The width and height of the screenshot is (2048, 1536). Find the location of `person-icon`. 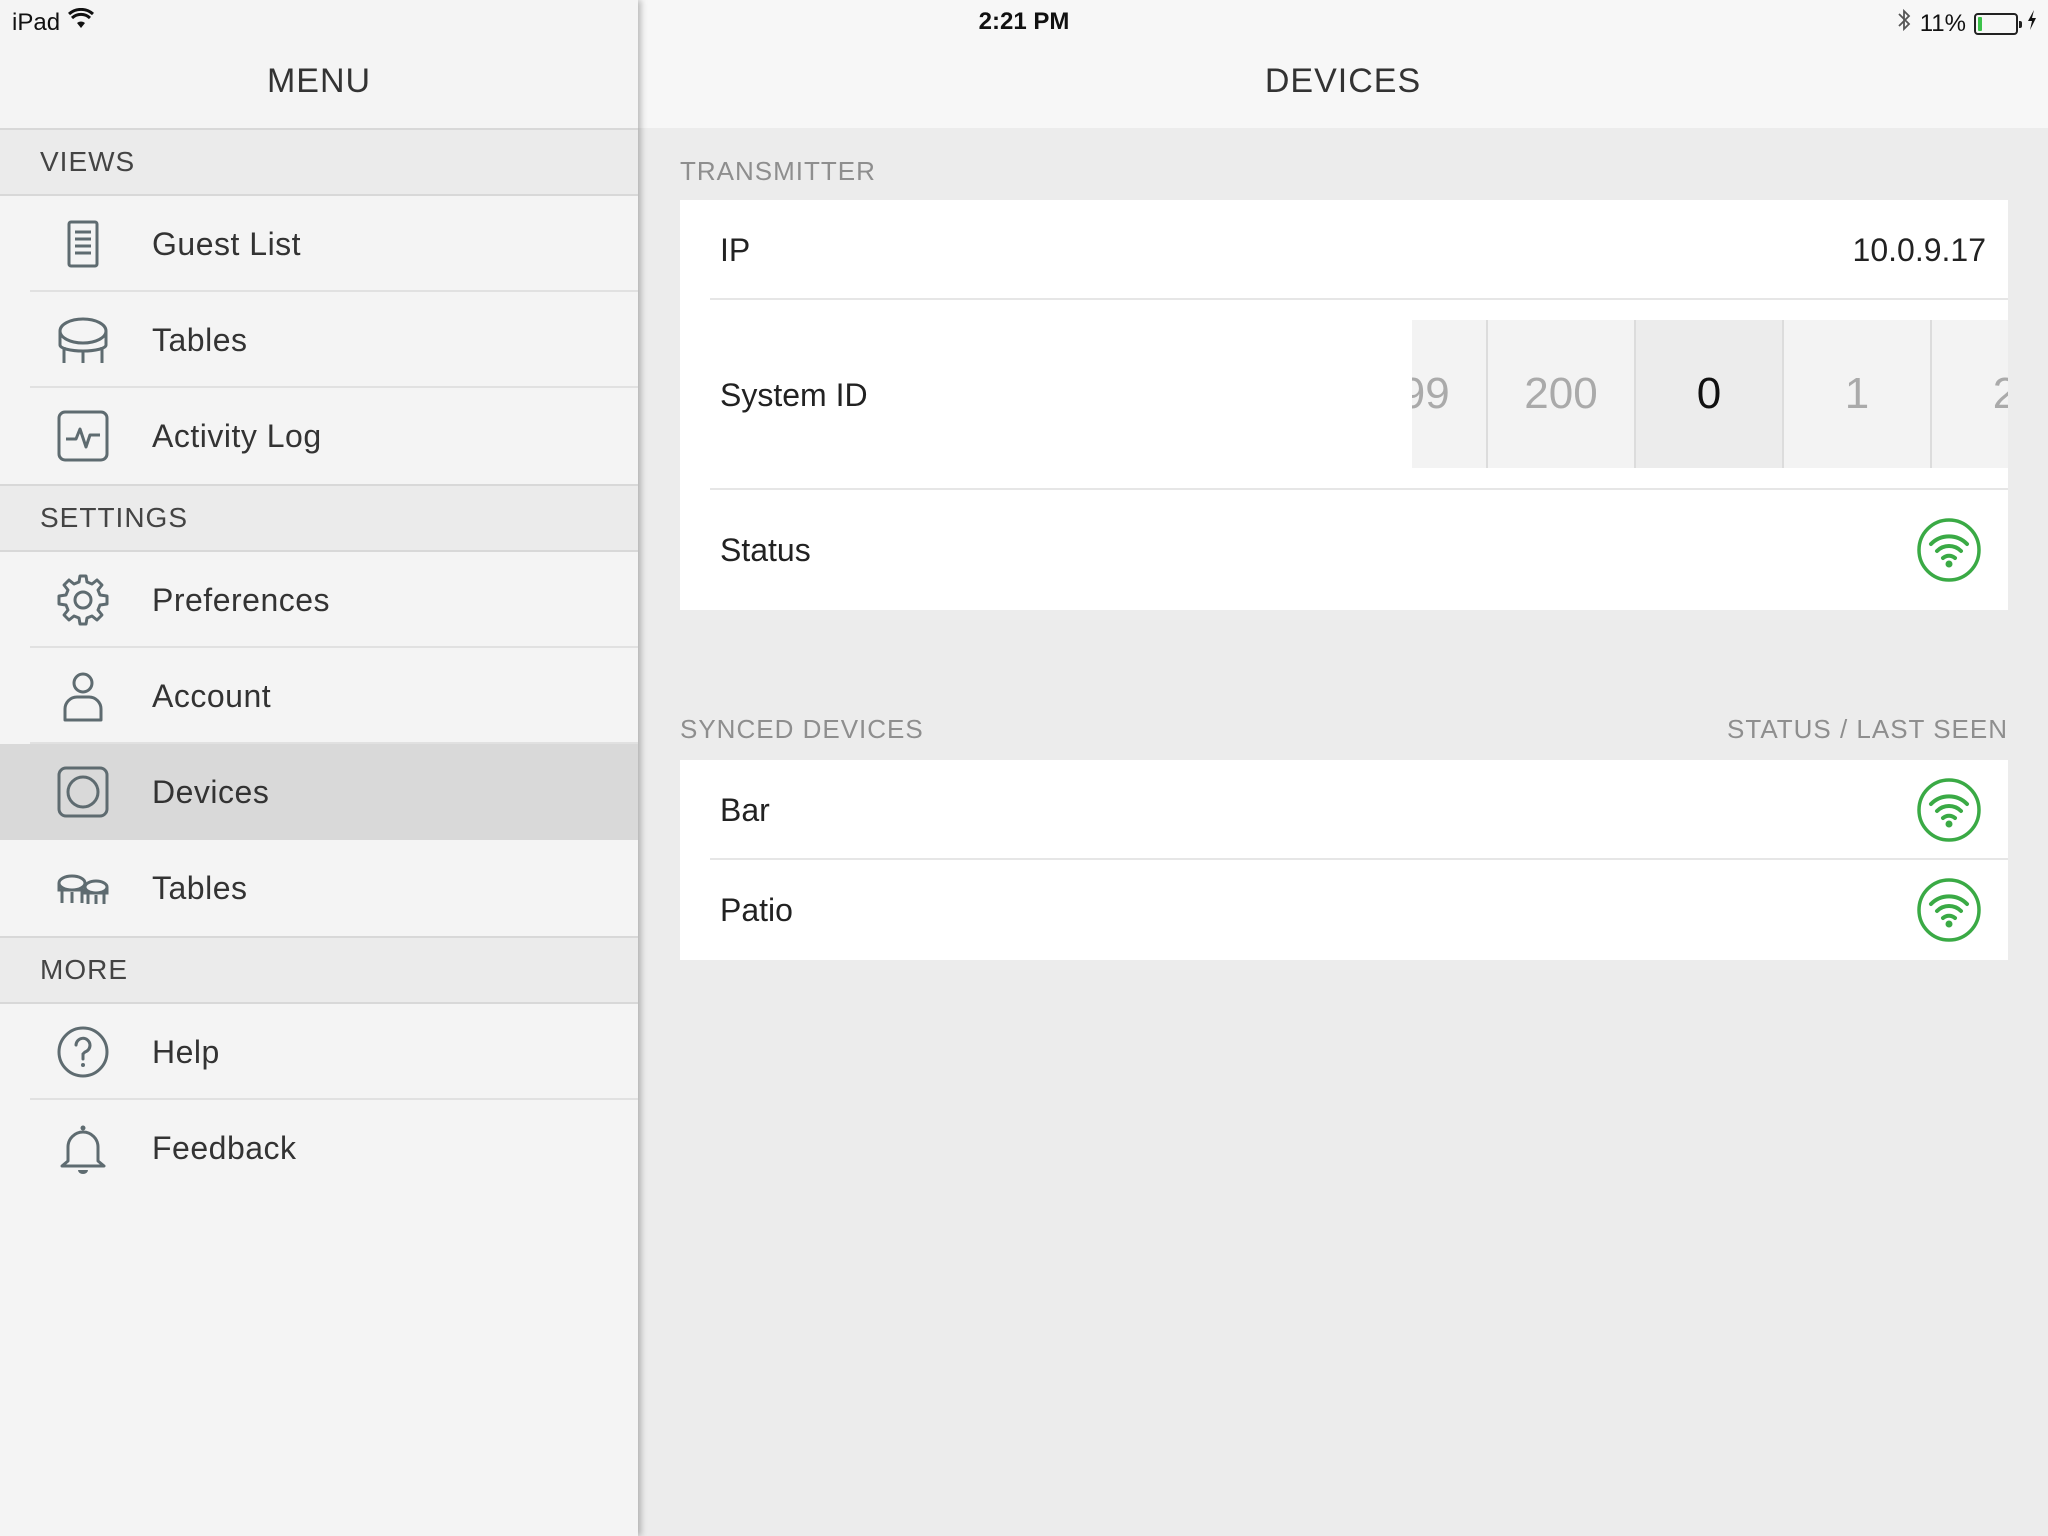

person-icon is located at coordinates (83, 696).